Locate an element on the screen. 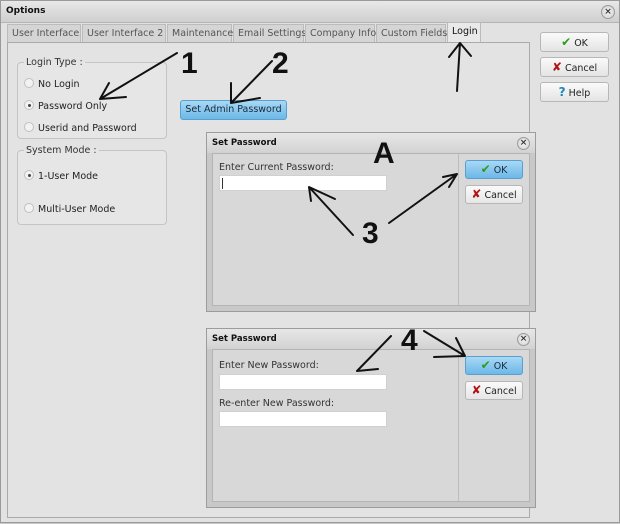  radio-no-login: No Login is located at coordinates (52, 85).